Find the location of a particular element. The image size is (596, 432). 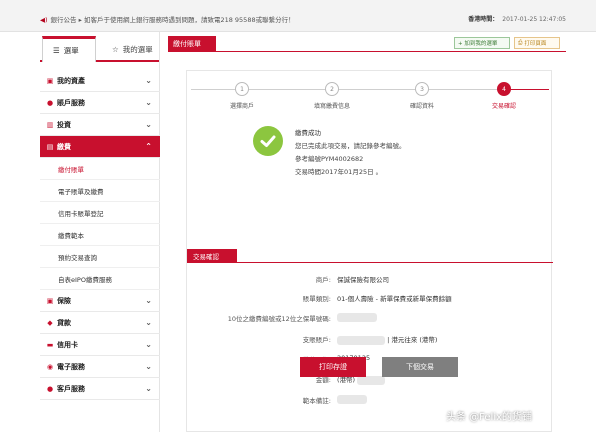

section-title: 交易確認 is located at coordinates (212, 256).